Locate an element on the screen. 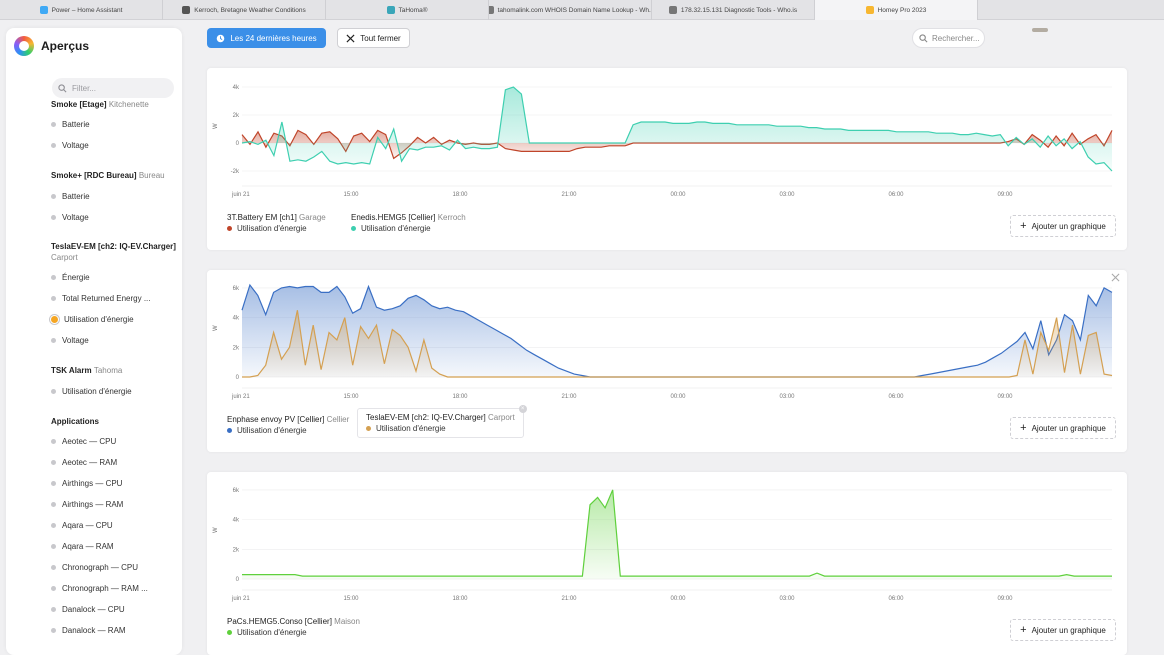 The image size is (1164, 655). homey-logo is located at coordinates (24, 46).